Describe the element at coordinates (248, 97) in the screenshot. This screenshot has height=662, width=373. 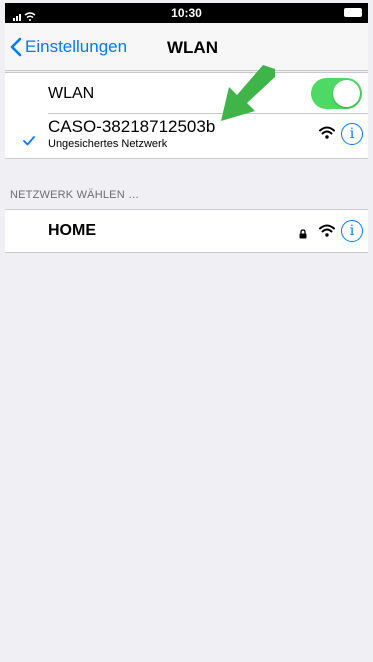
I see `annotation-arrow-icon` at that location.